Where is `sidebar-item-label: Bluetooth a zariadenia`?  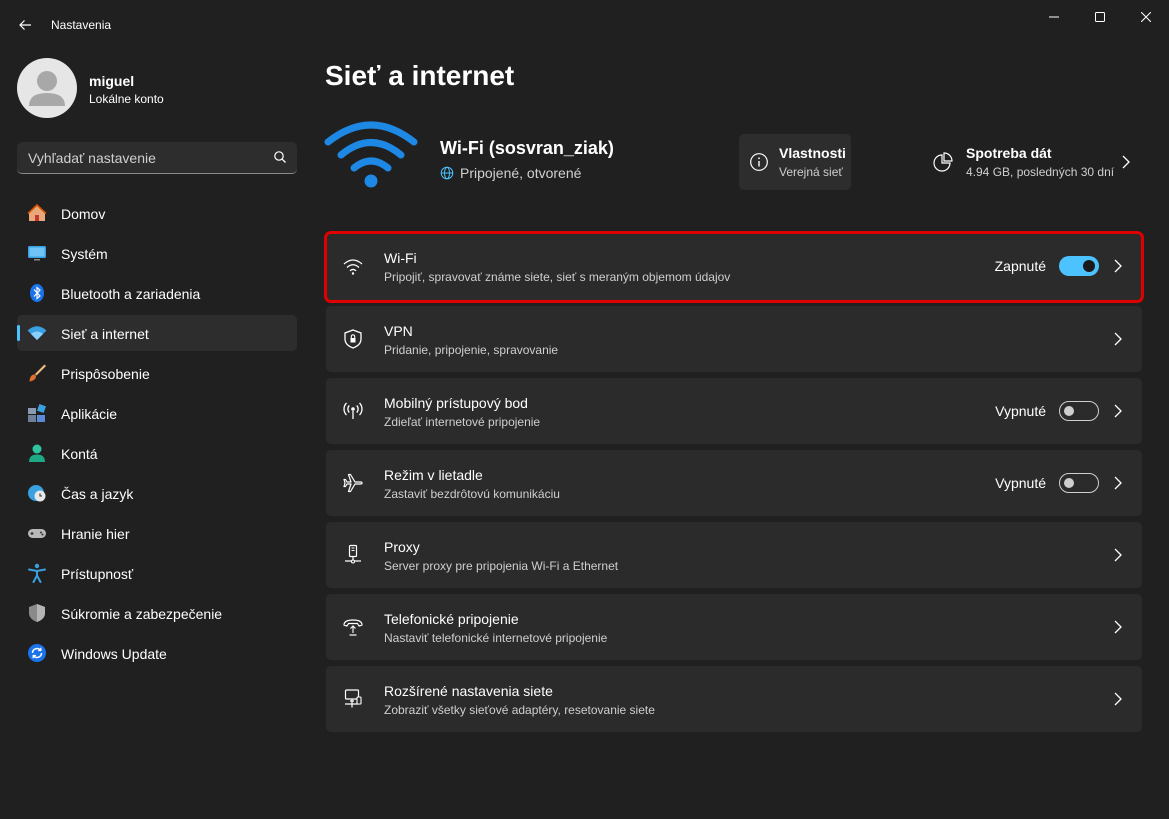 sidebar-item-label: Bluetooth a zariadenia is located at coordinates (131, 294).